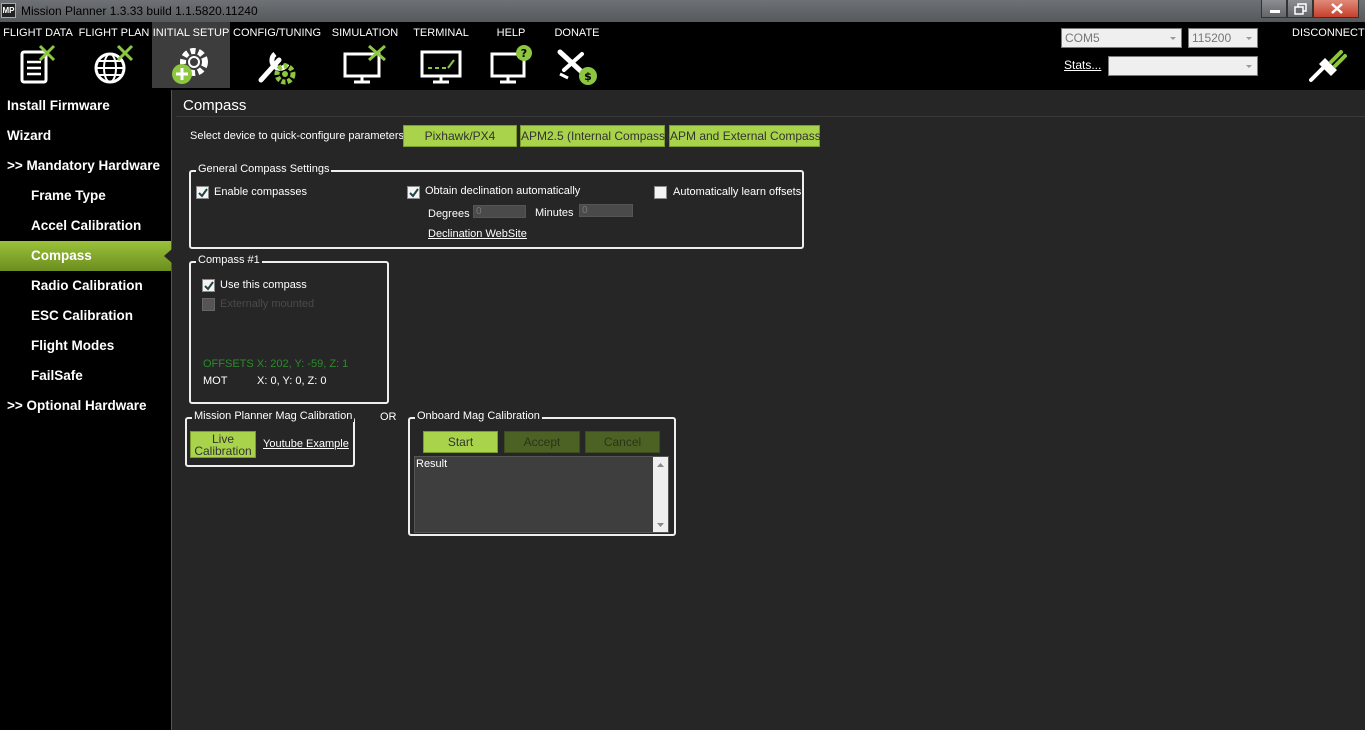 The width and height of the screenshot is (1365, 730). What do you see at coordinates (554, 213) in the screenshot?
I see `minutes-label: Minutes` at bounding box center [554, 213].